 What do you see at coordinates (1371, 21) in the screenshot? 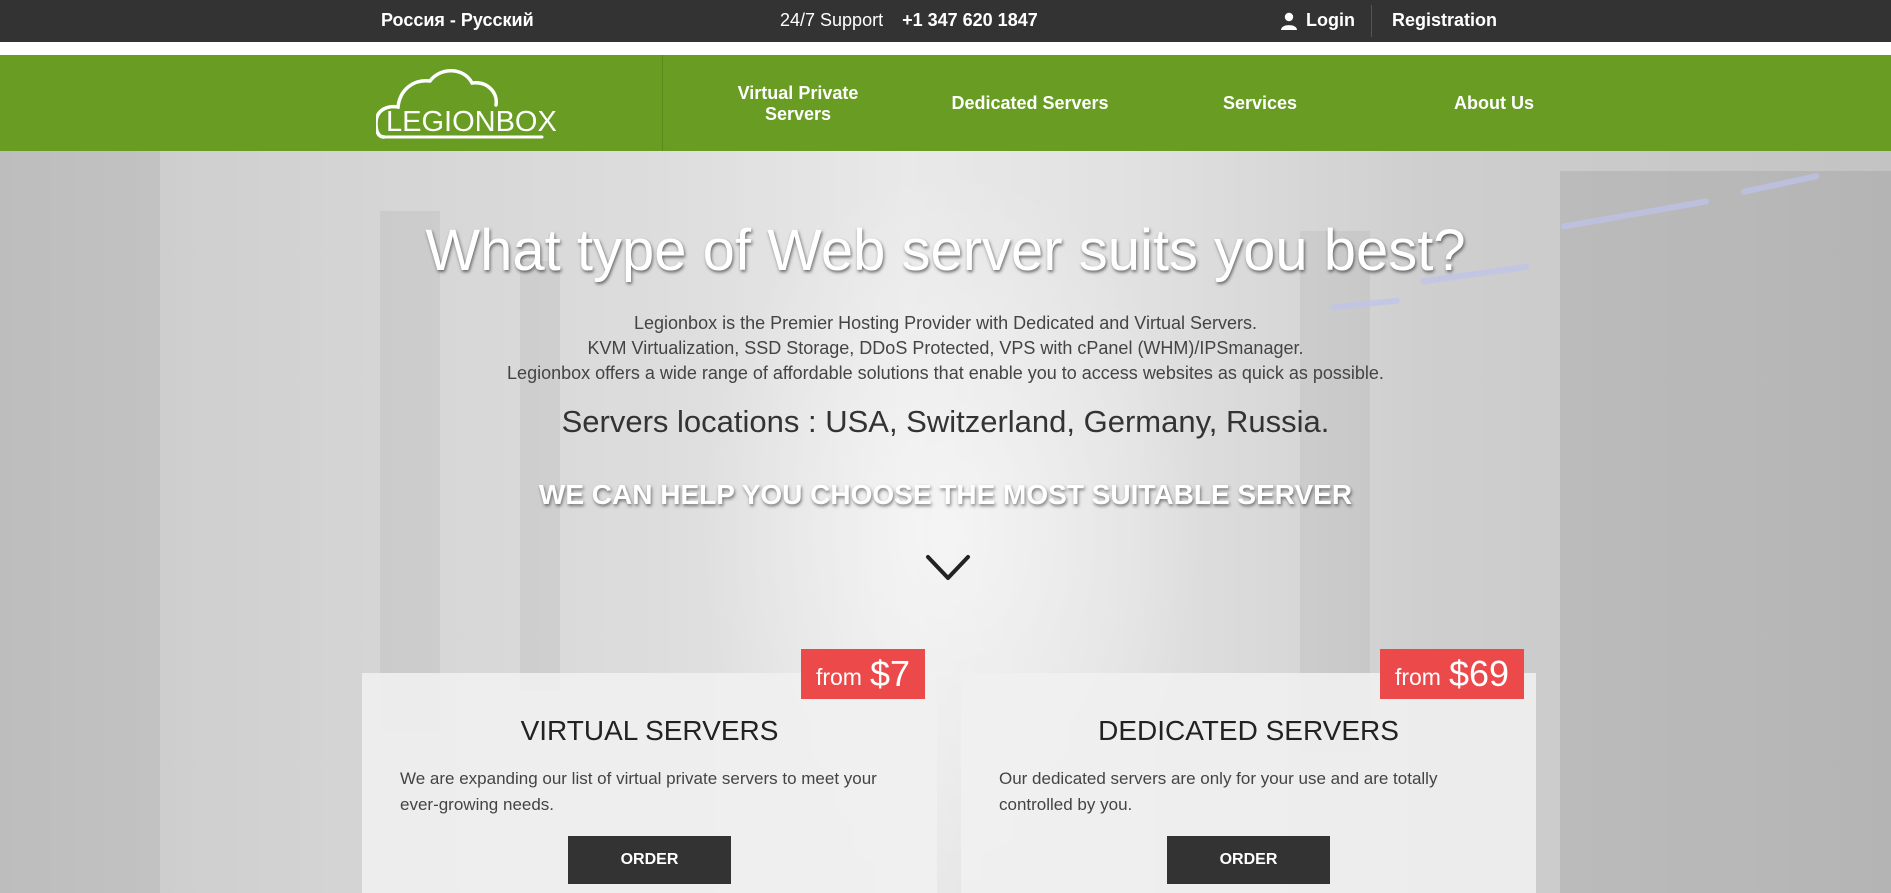
I see `topbar-divider` at bounding box center [1371, 21].